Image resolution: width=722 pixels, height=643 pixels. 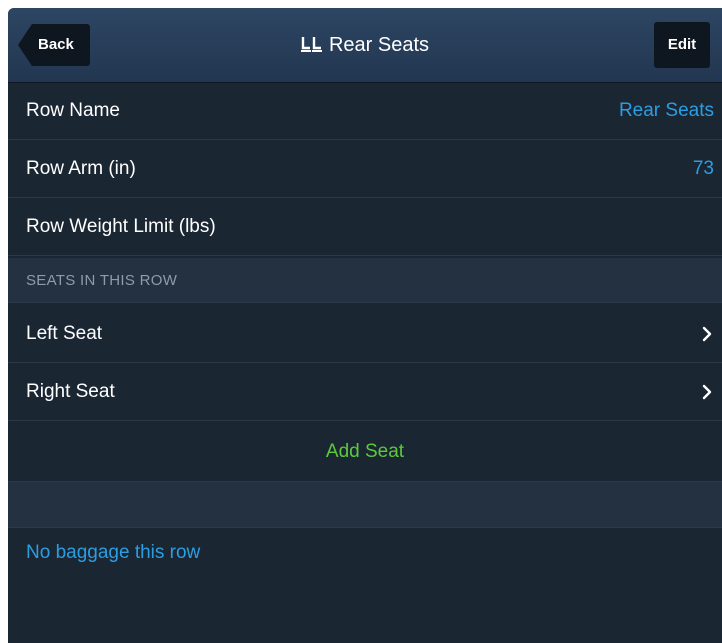 I want to click on seat-row-icon, so click(x=311, y=44).